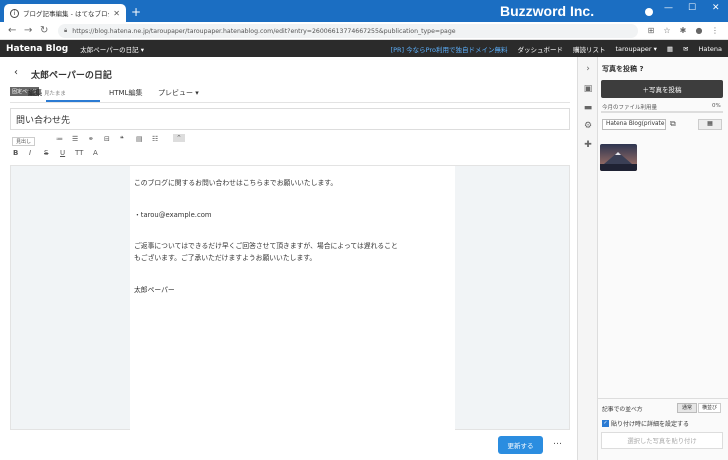 The width and height of the screenshot is (728, 460). Describe the element at coordinates (75, 139) in the screenshot. I see `numbered-list-icon: ☰` at that location.